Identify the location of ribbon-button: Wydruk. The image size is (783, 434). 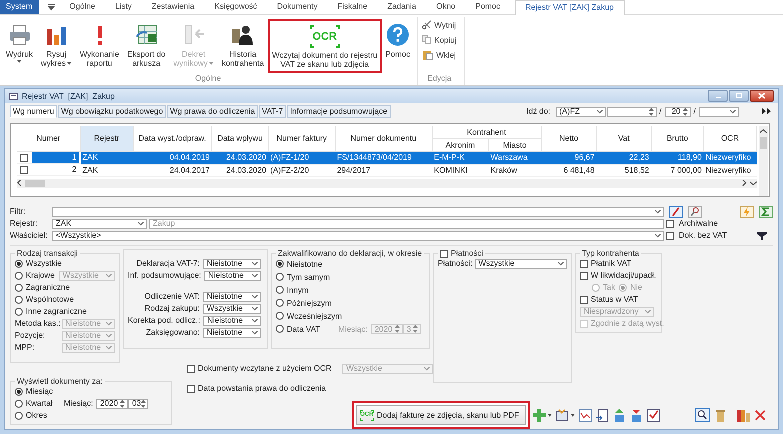
(20, 44).